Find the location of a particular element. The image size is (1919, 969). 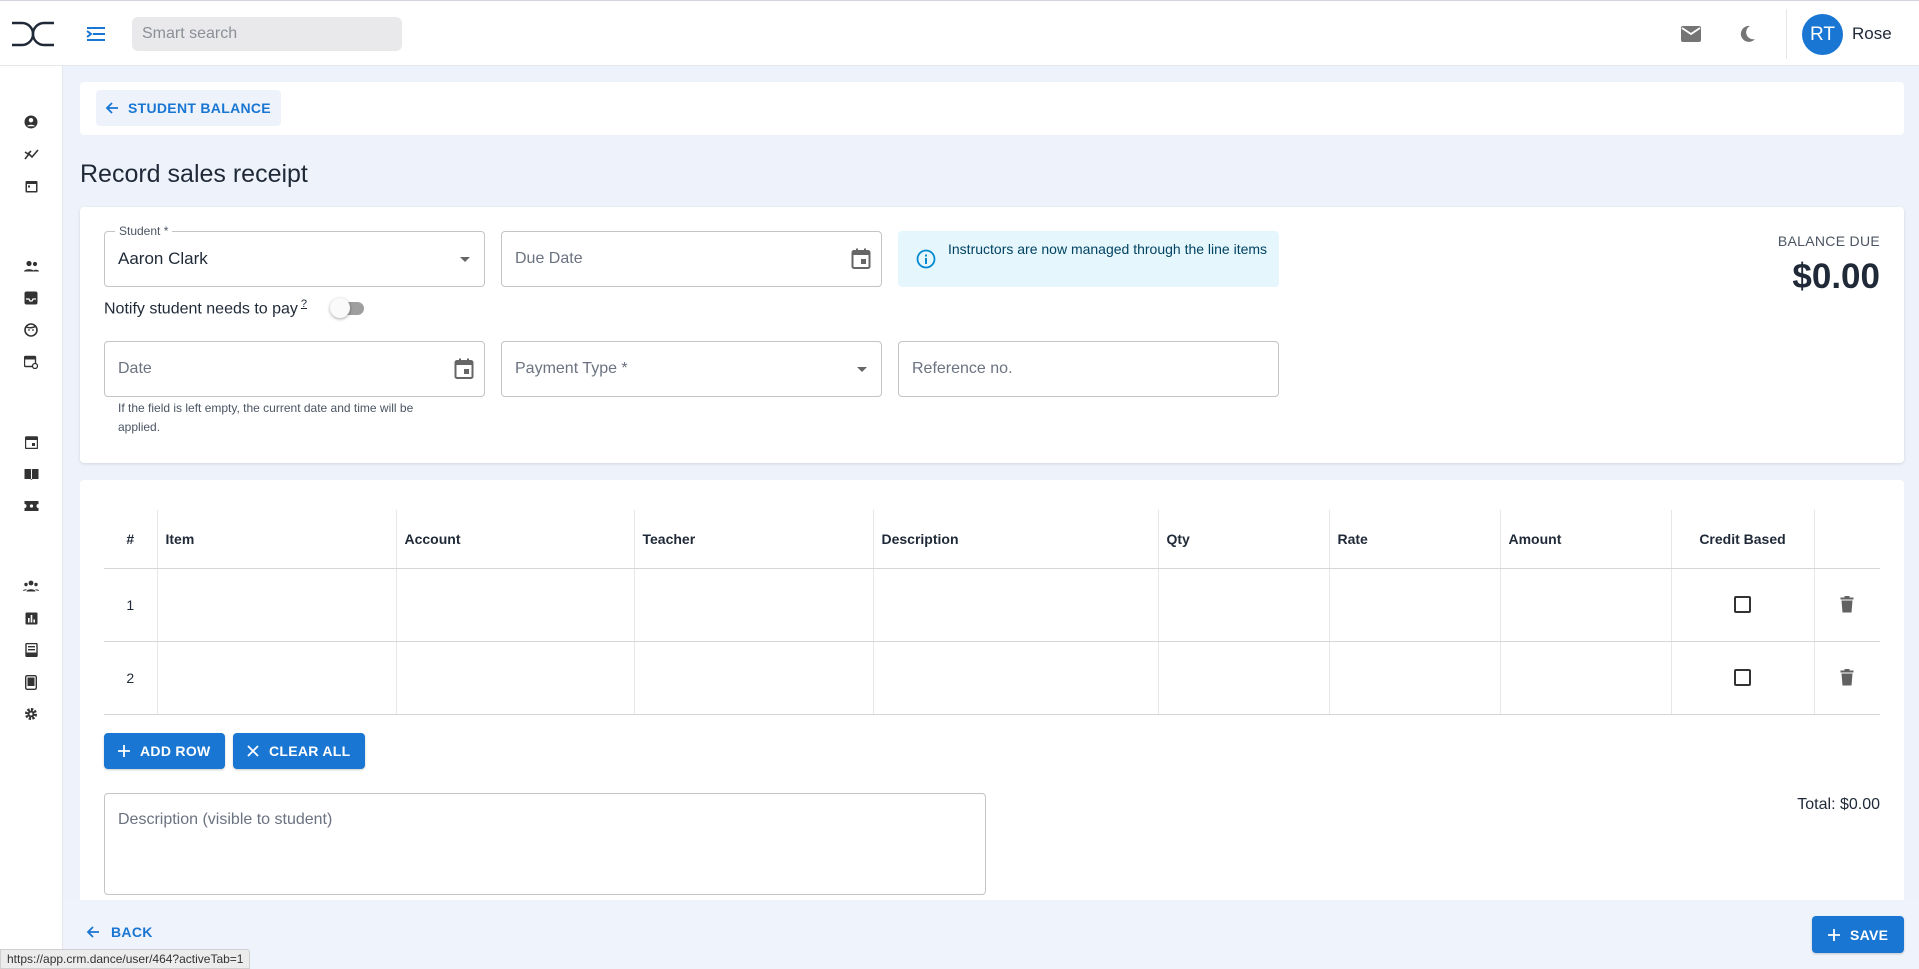

table-row: 2 is located at coordinates (992, 678).